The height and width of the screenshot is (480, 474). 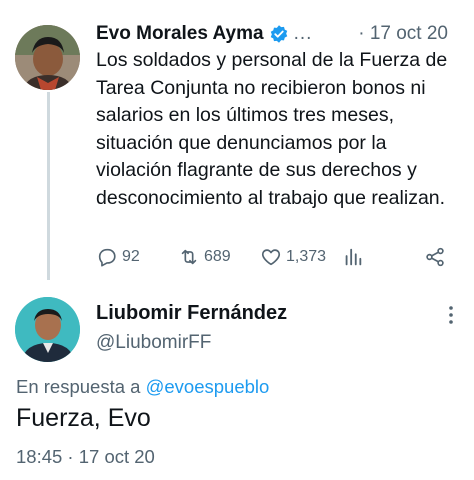 I want to click on more-options-icon, so click(x=451, y=315).